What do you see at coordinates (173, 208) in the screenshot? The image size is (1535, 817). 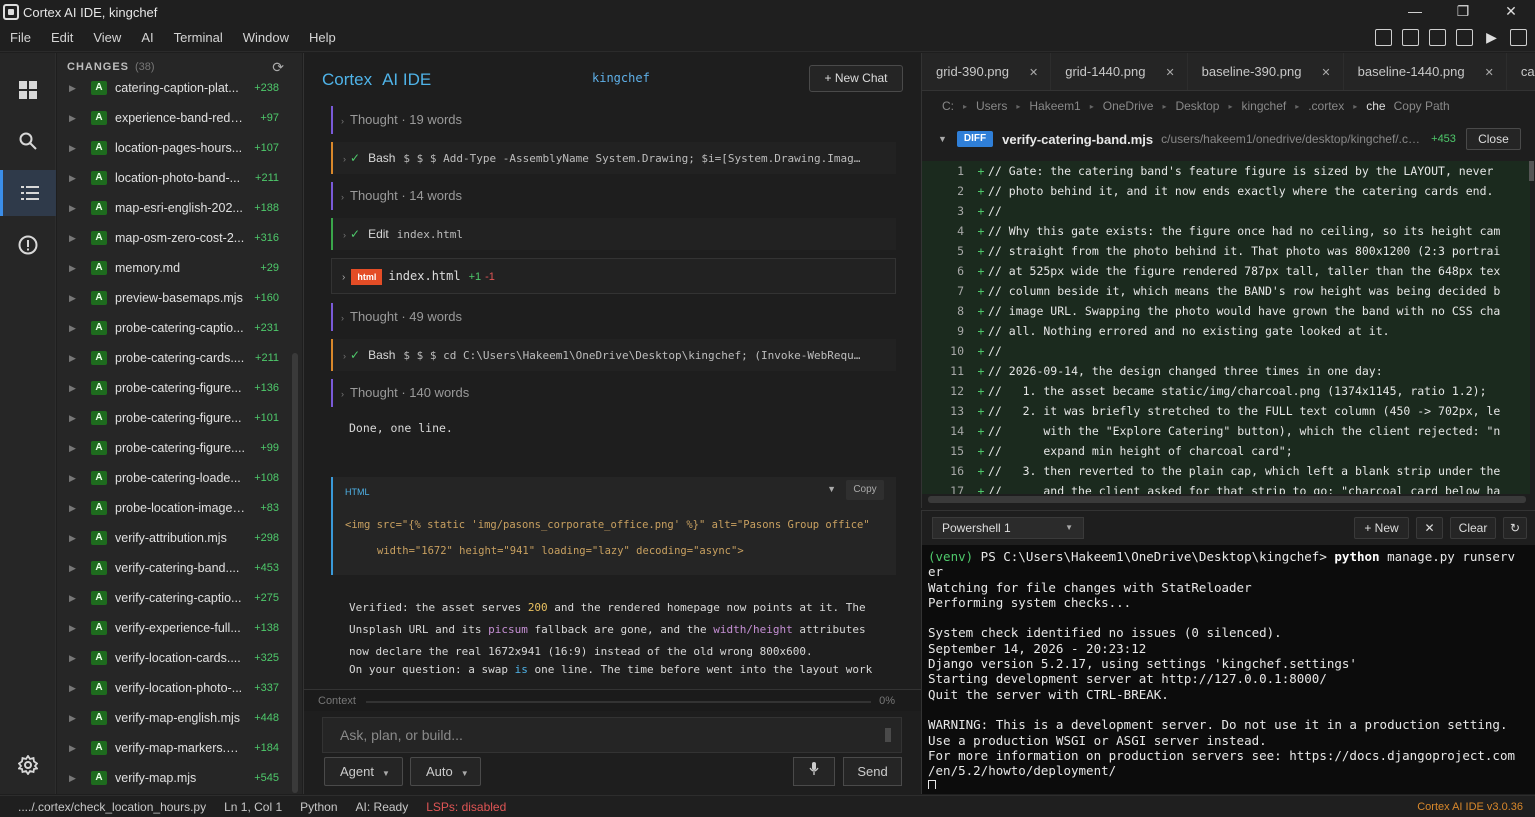 I see `changed-file-row: ▶ Amap-esri-english-202... +188` at bounding box center [173, 208].